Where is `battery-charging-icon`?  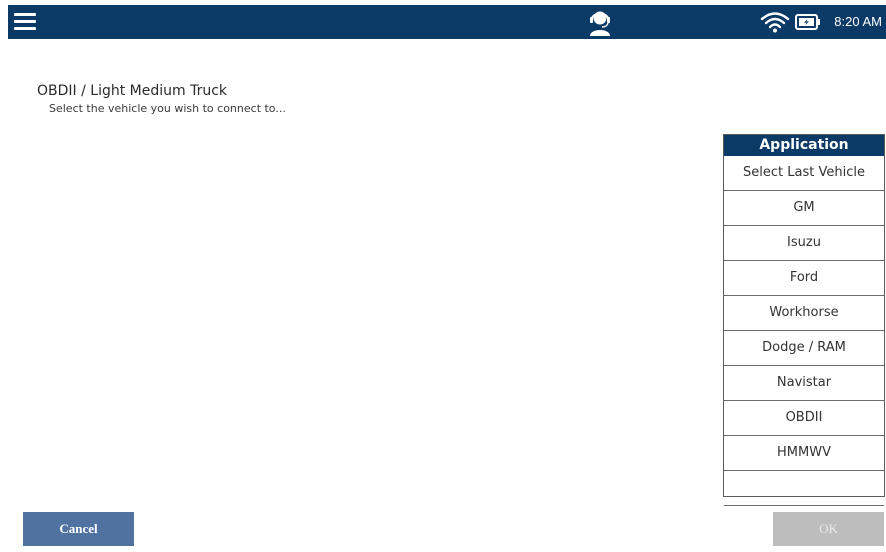
battery-charging-icon is located at coordinates (807, 22).